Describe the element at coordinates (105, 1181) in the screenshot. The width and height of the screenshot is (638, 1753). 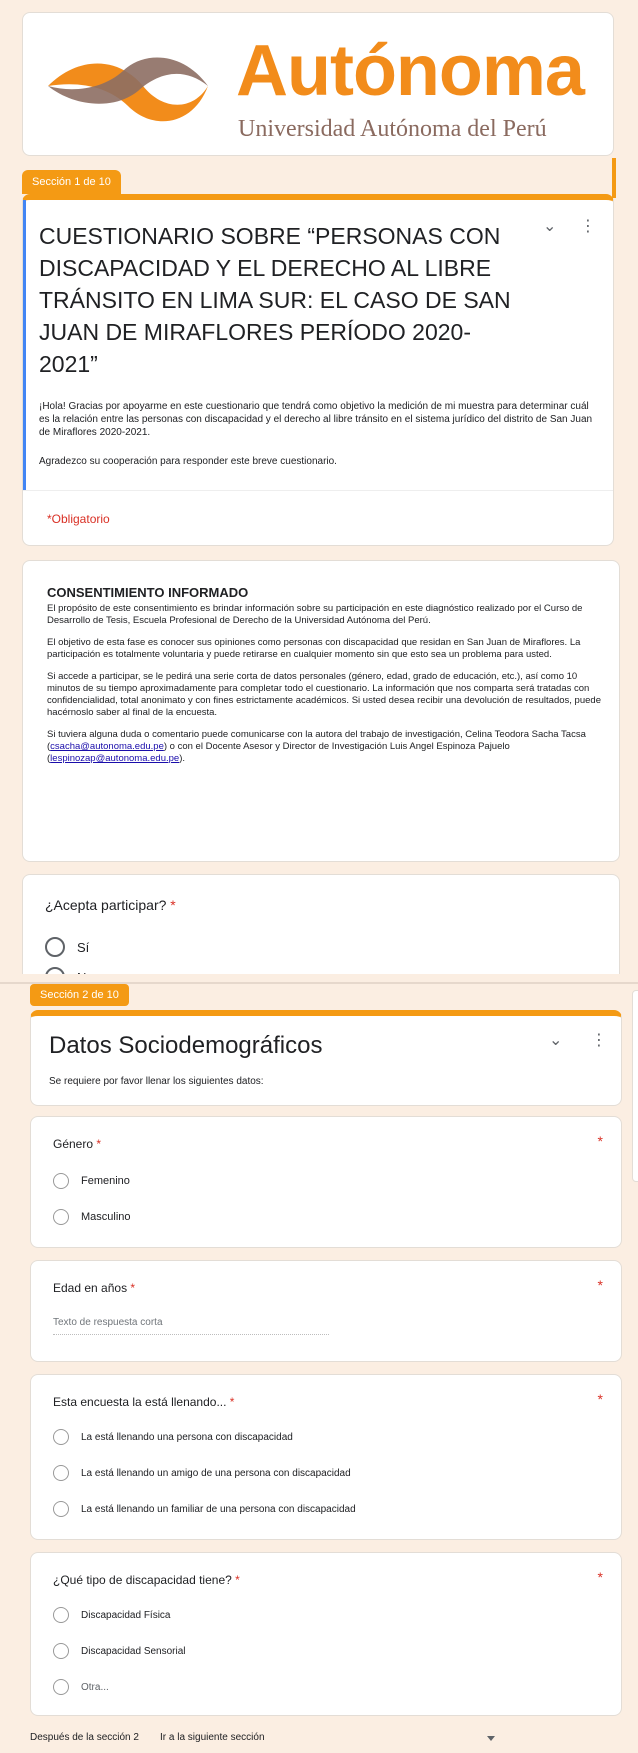
I see `gender-option-female-label: Femenino` at that location.